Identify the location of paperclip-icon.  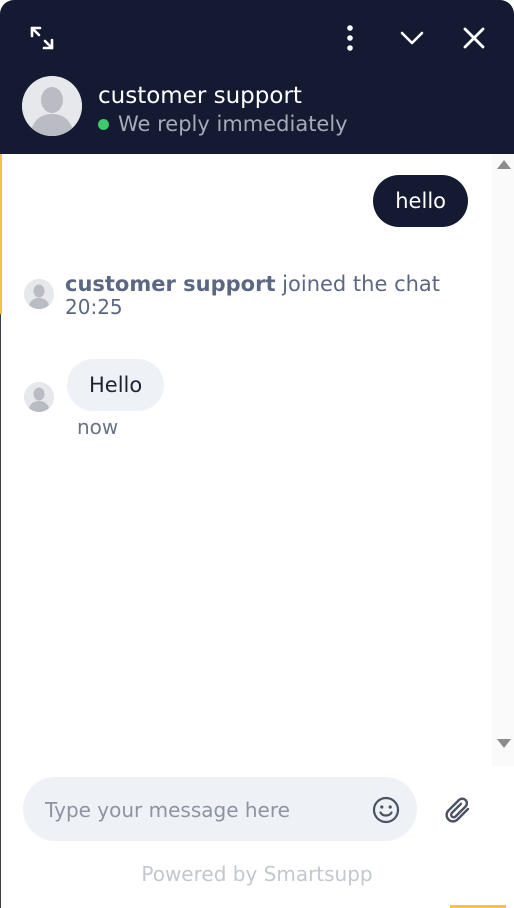
(457, 810).